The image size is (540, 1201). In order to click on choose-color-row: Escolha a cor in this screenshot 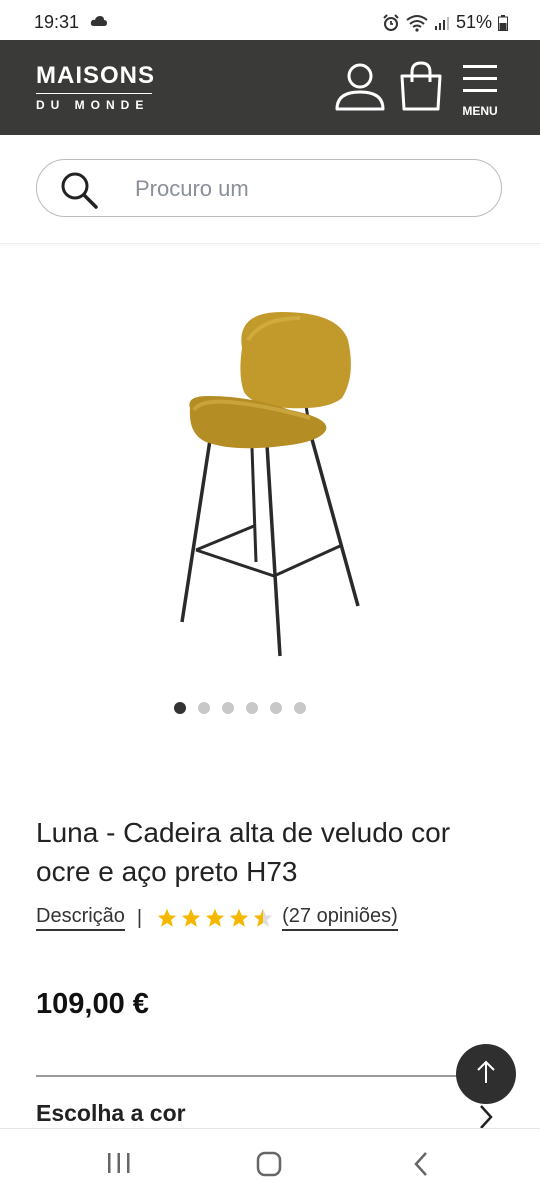, I will do `click(269, 1115)`.